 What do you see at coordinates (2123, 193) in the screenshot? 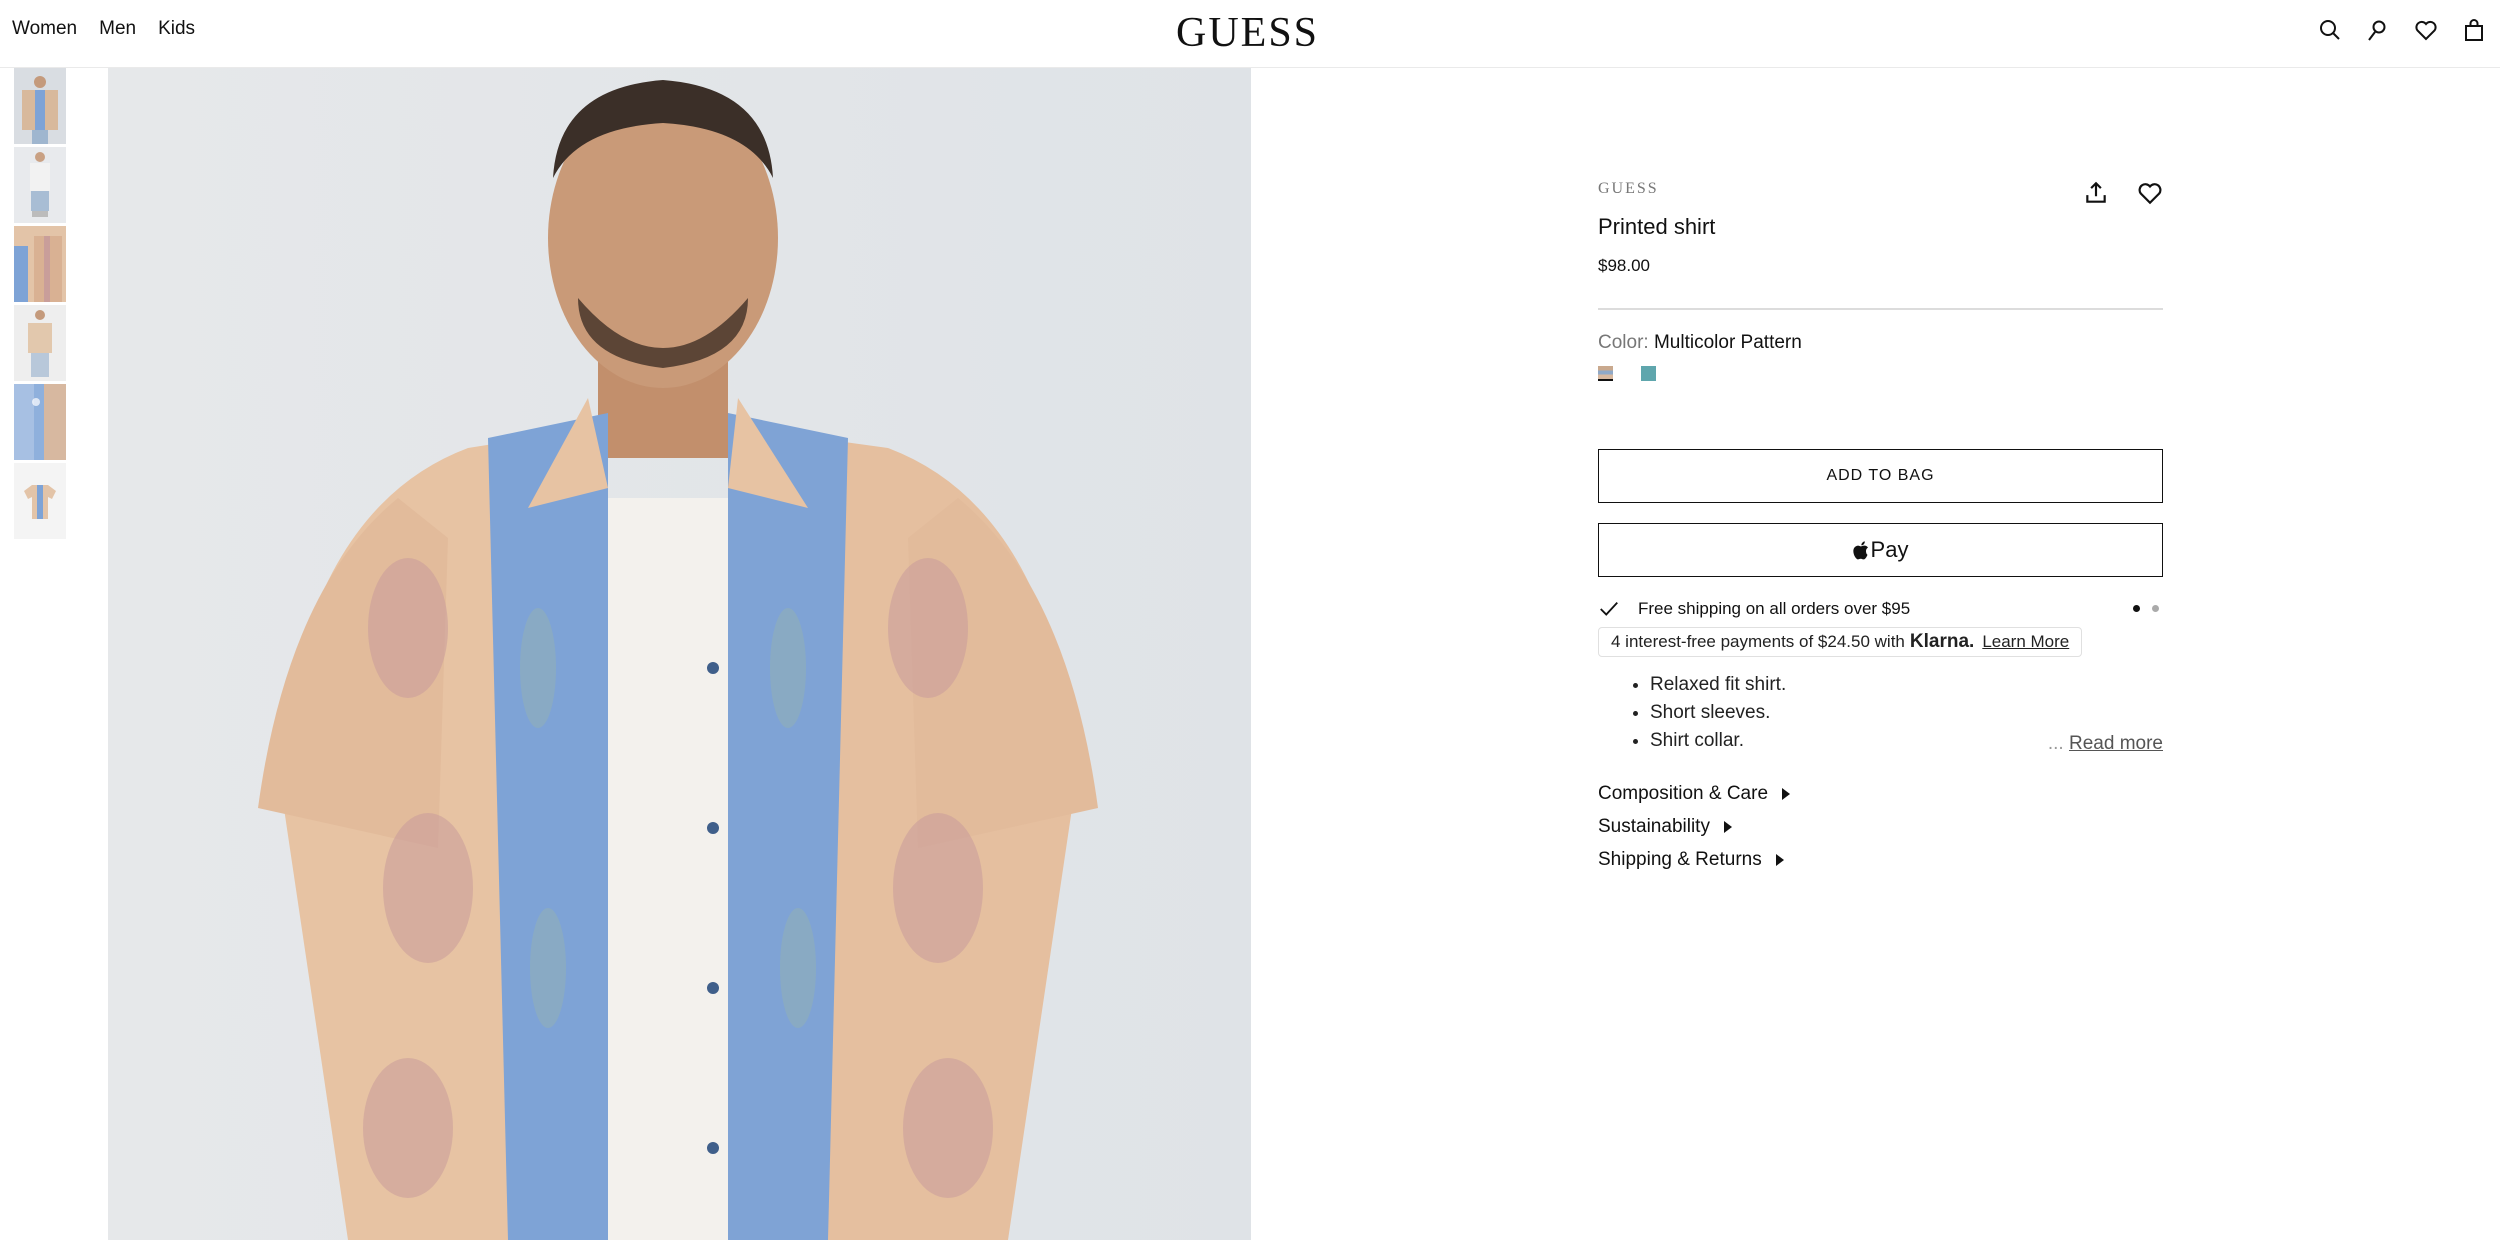
I see `product-actions` at bounding box center [2123, 193].